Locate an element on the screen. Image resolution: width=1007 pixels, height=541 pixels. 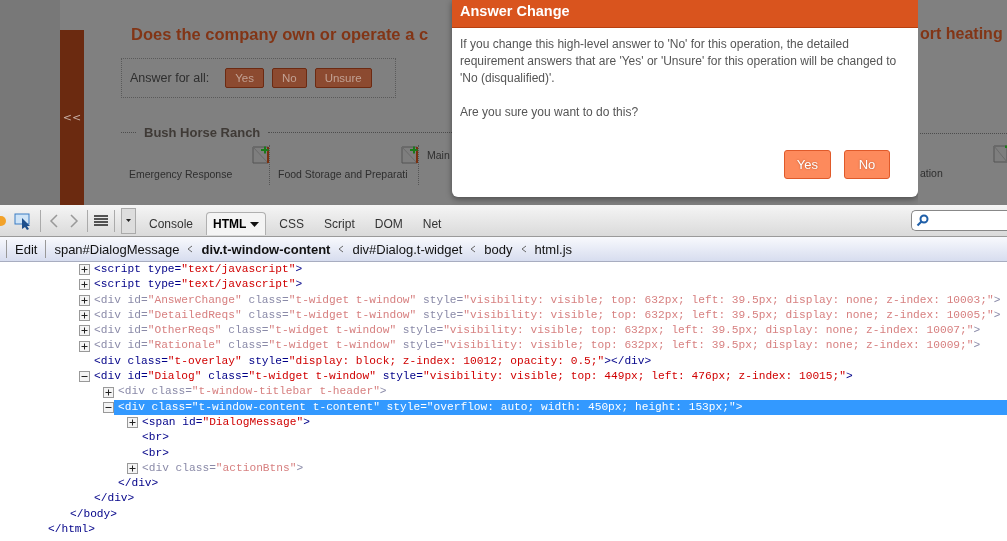
edit-button: Edit is located at coordinates (26, 249).